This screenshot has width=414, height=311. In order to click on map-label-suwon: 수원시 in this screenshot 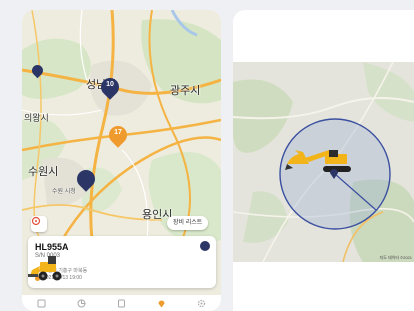, I will do `click(43, 172)`.